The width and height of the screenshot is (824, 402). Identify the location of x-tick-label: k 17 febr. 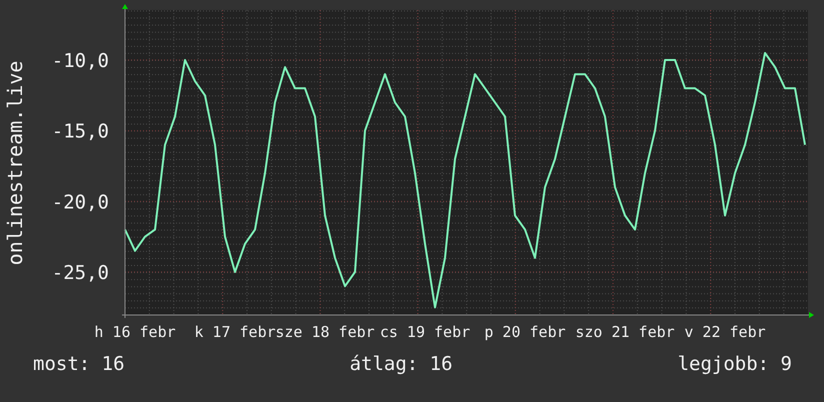
(235, 332).